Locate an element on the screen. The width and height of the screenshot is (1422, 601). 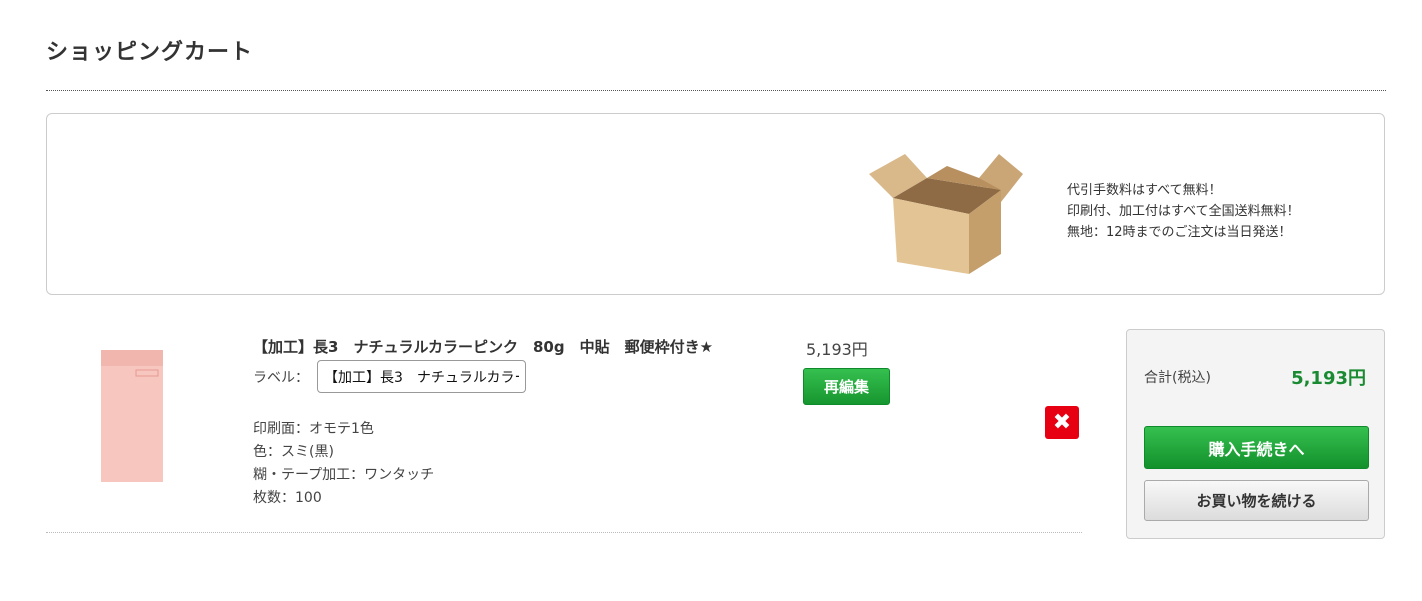
spec-item: 糊・テープ加工：ワンタッチ is located at coordinates (344, 475).